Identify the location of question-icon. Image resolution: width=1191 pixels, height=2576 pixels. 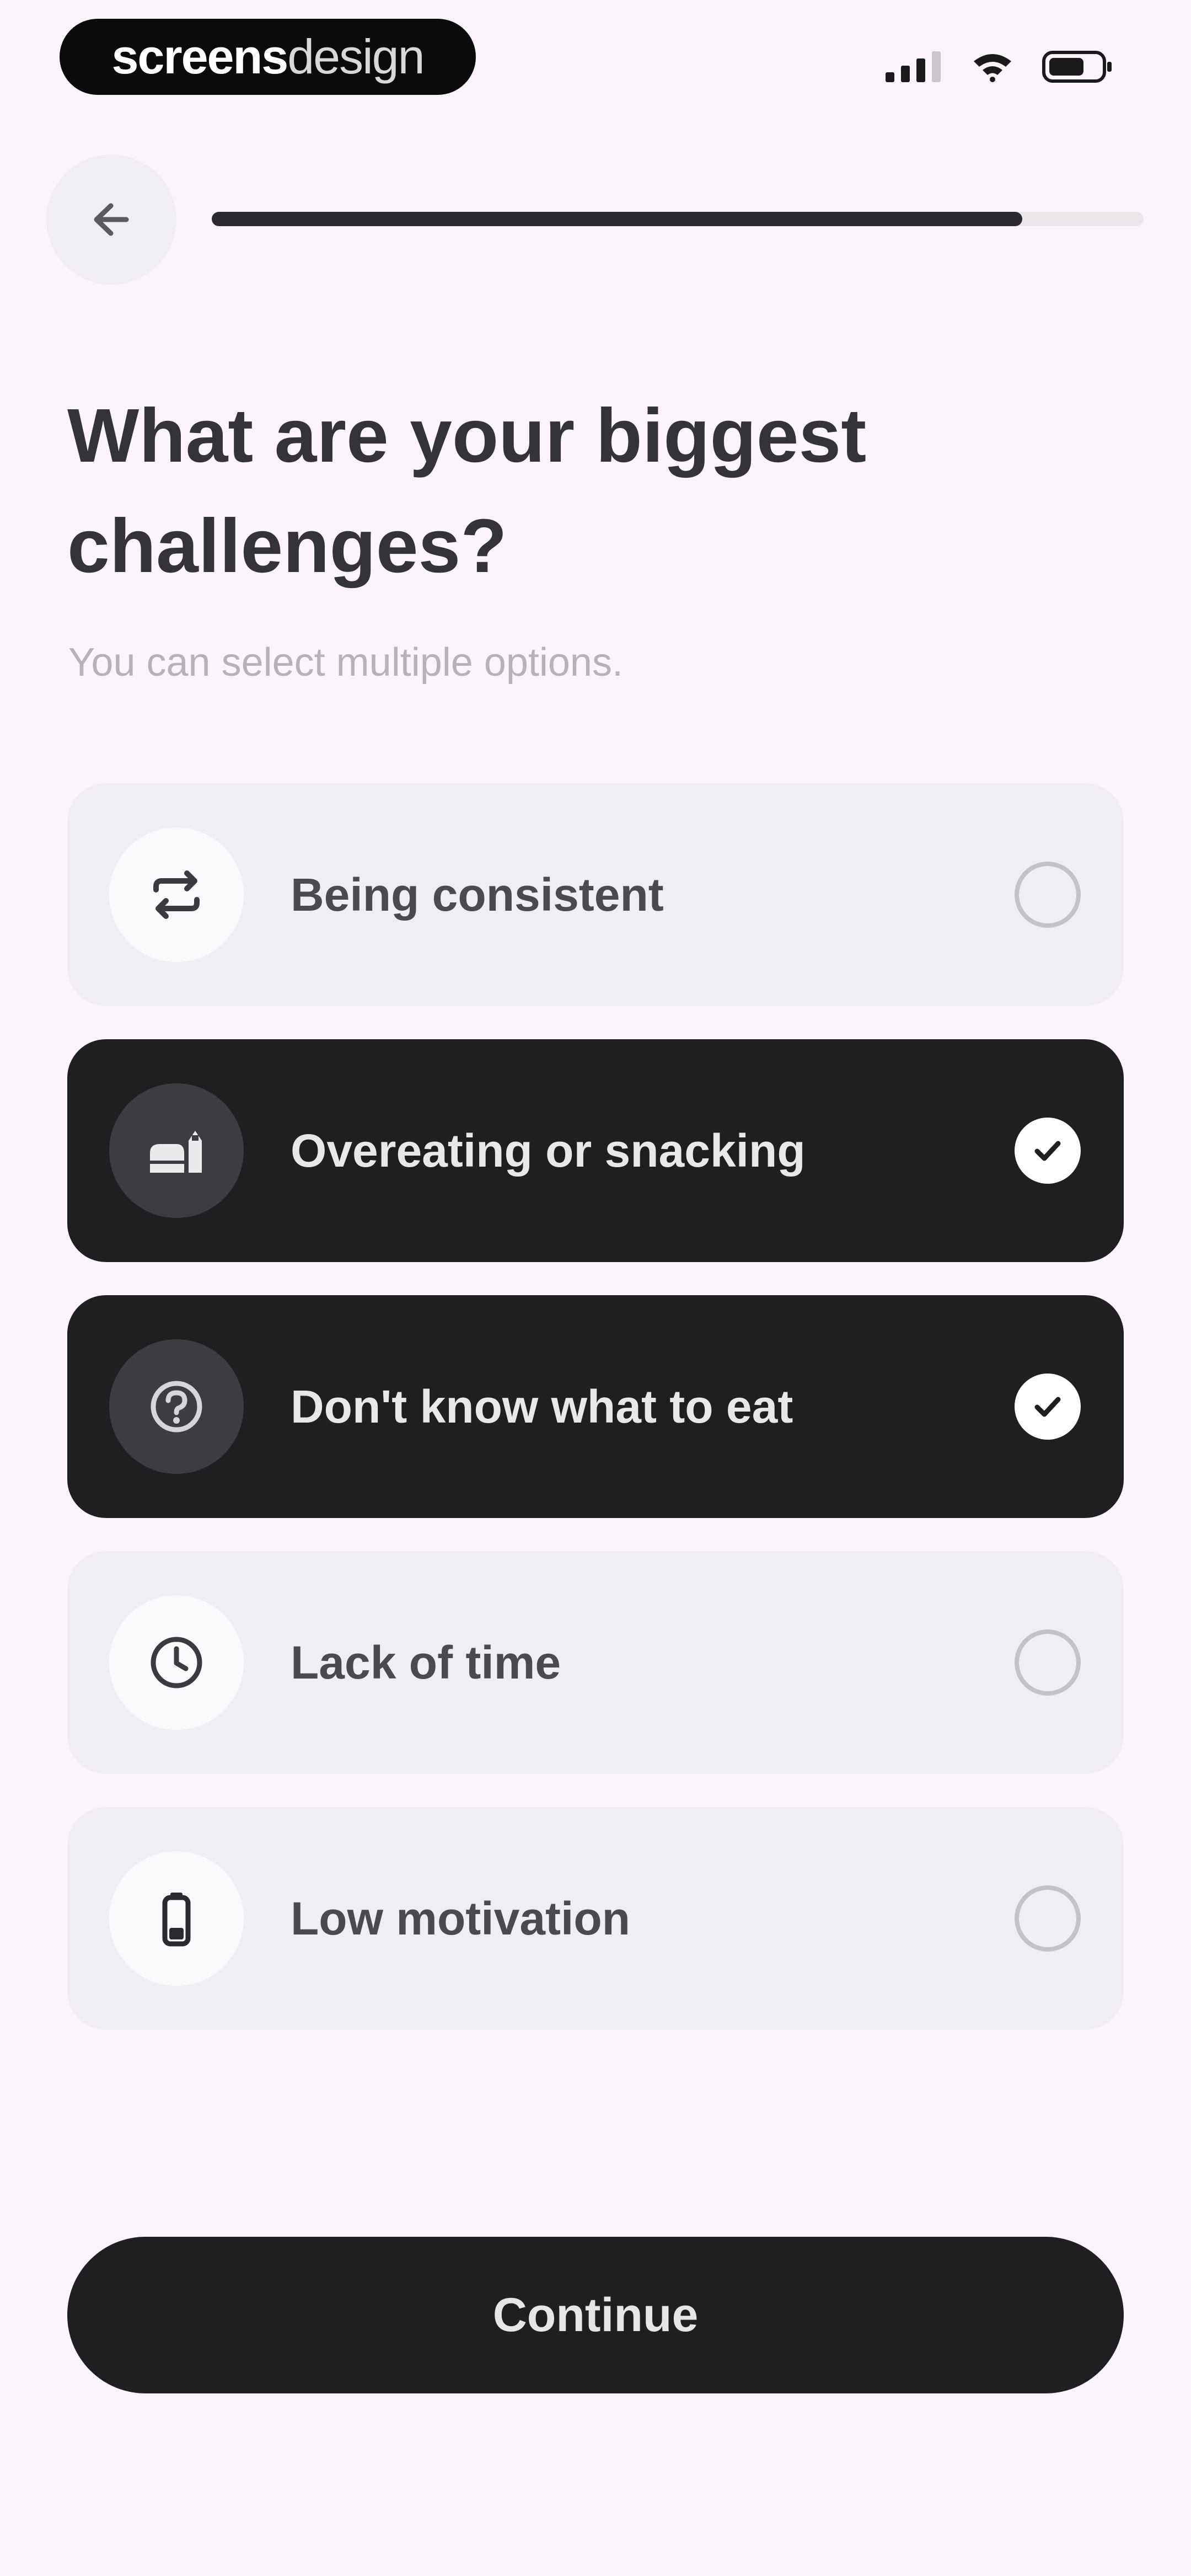
(176, 1407).